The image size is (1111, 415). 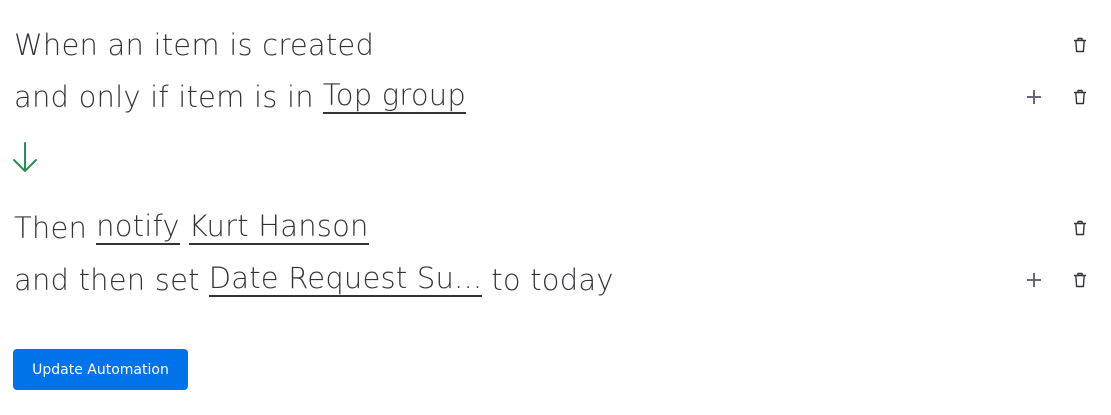 I want to click on delete-action-icon, so click(x=1080, y=228).